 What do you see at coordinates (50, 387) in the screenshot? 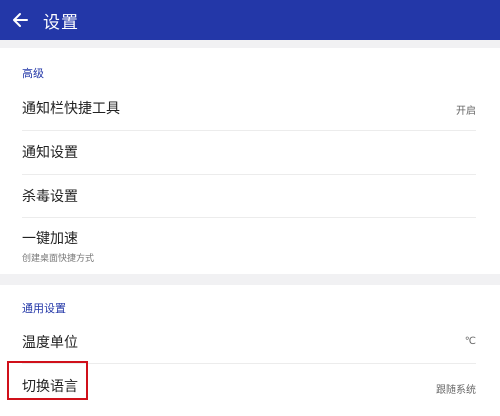
I see `setting-label: 切换语言` at bounding box center [50, 387].